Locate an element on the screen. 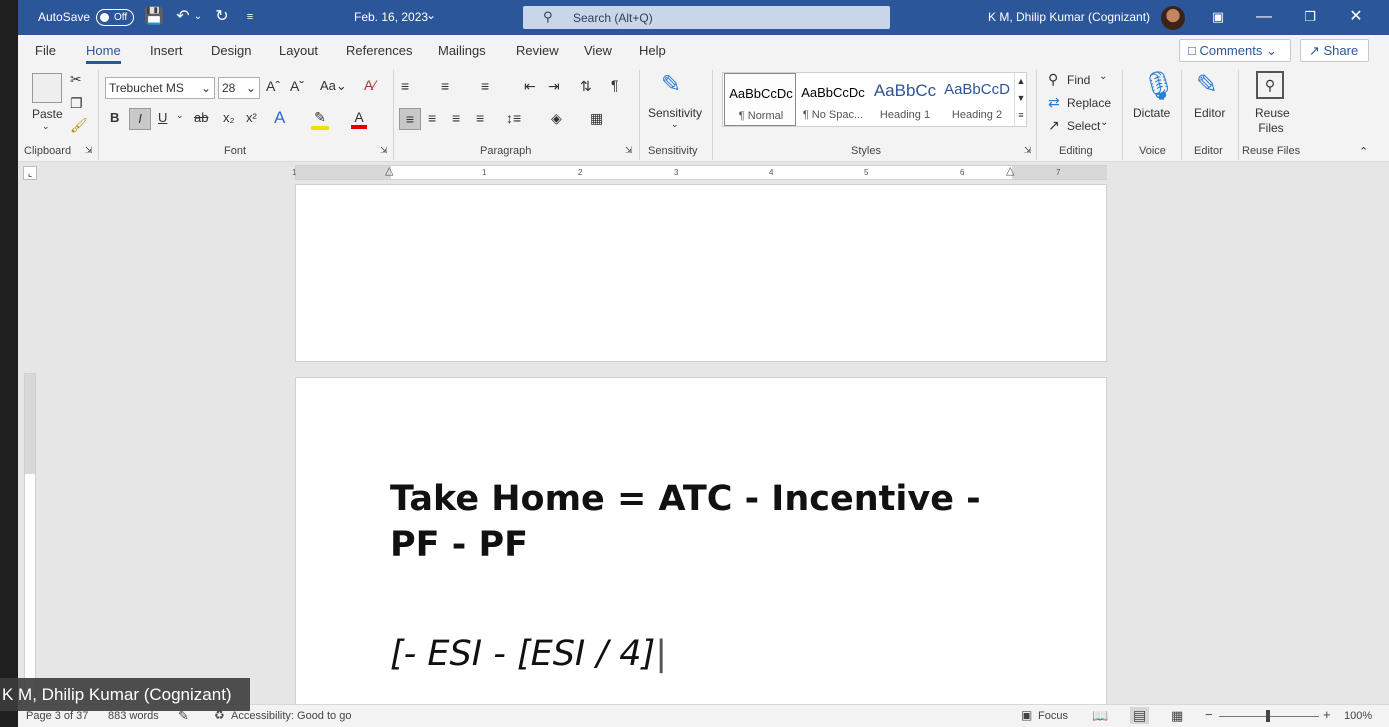 Image resolution: width=1389 pixels, height=727 pixels. reuse-files-button: Reuse Files is located at coordinates (1272, 121).